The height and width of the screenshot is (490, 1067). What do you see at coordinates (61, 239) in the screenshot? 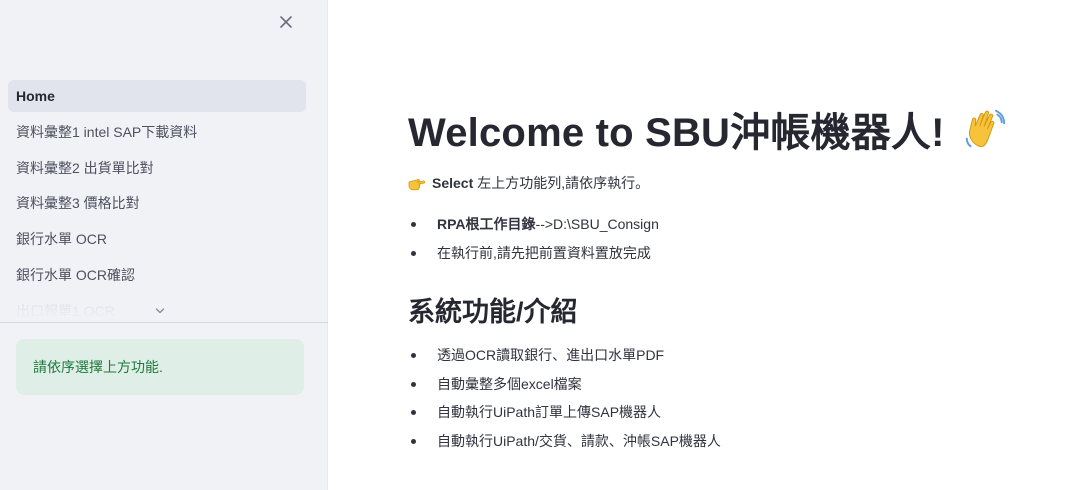
I see `sidebar-item-label: 銀行水單 OCR` at bounding box center [61, 239].